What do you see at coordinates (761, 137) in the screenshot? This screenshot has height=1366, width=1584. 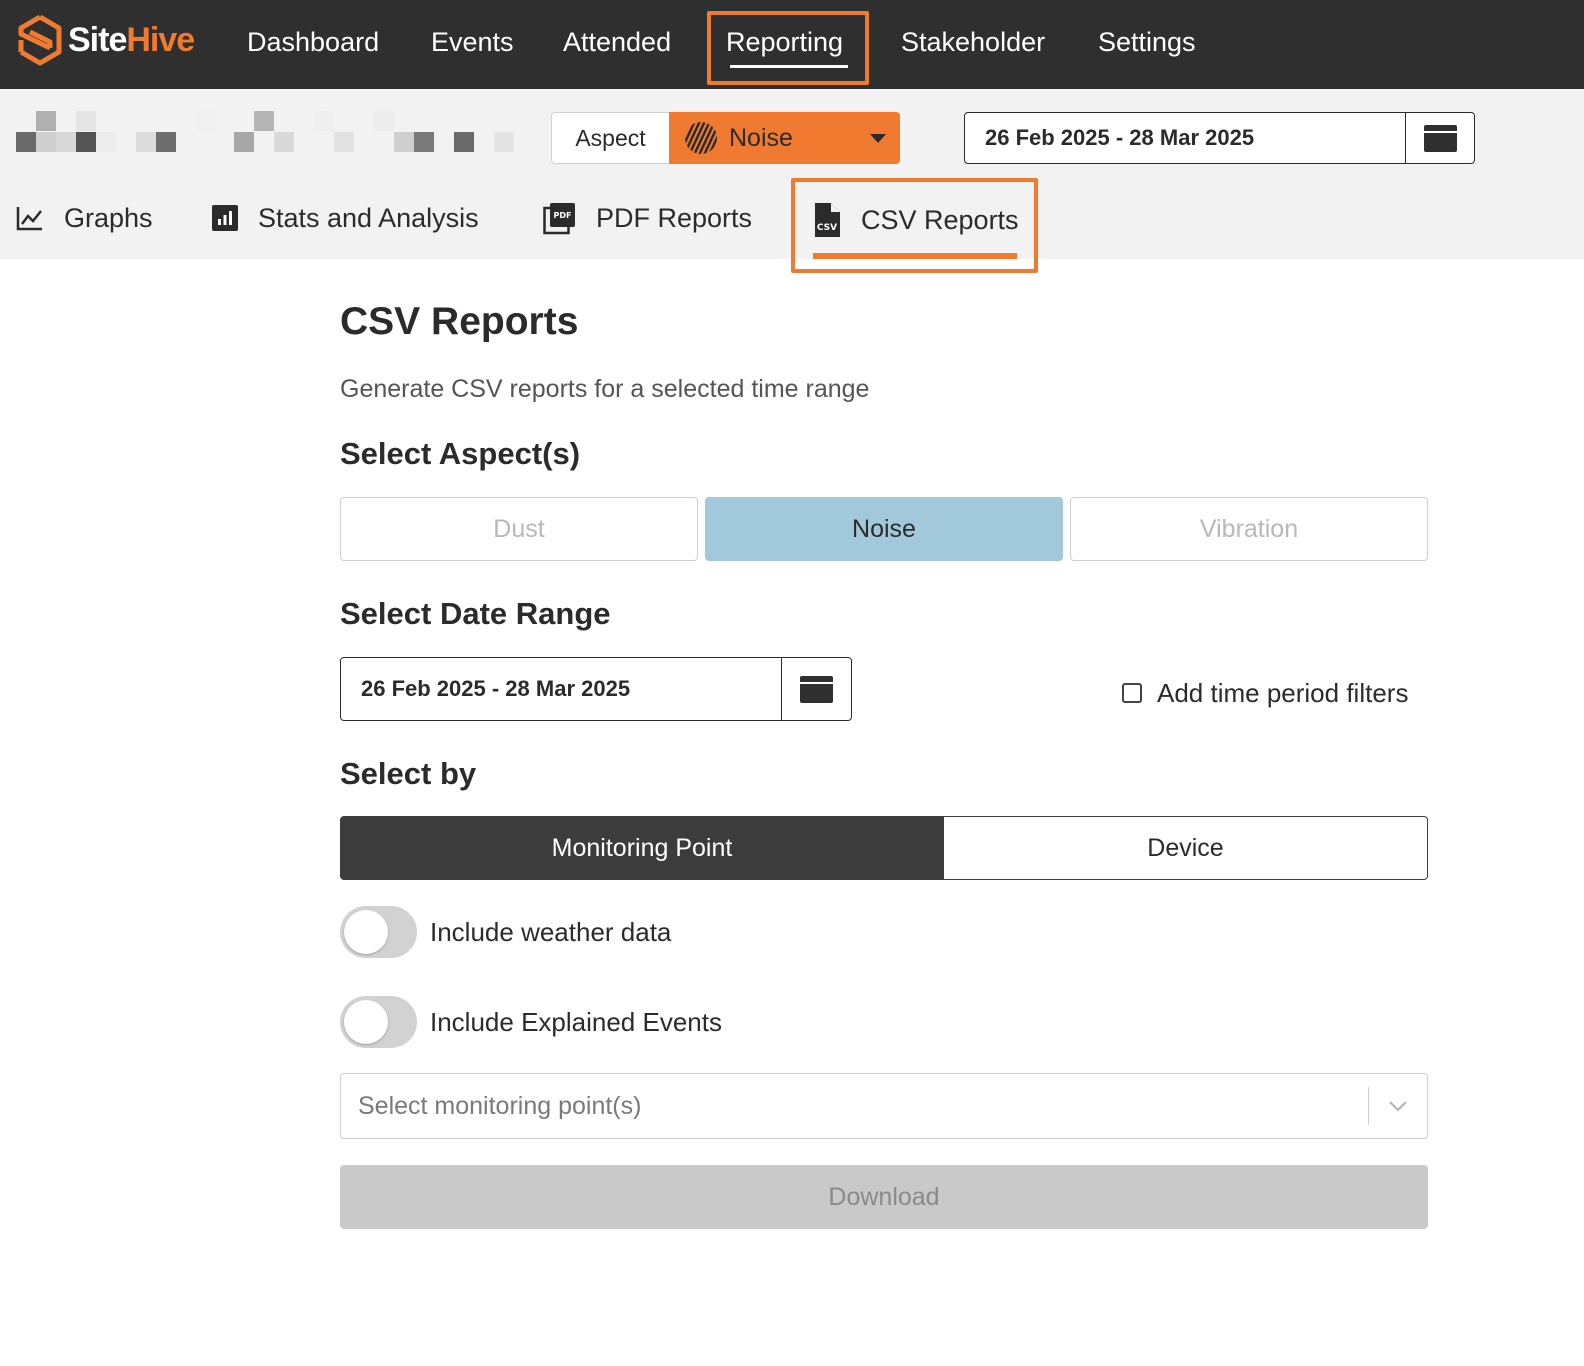 I see `aspect-dropdown-value: Noise` at bounding box center [761, 137].